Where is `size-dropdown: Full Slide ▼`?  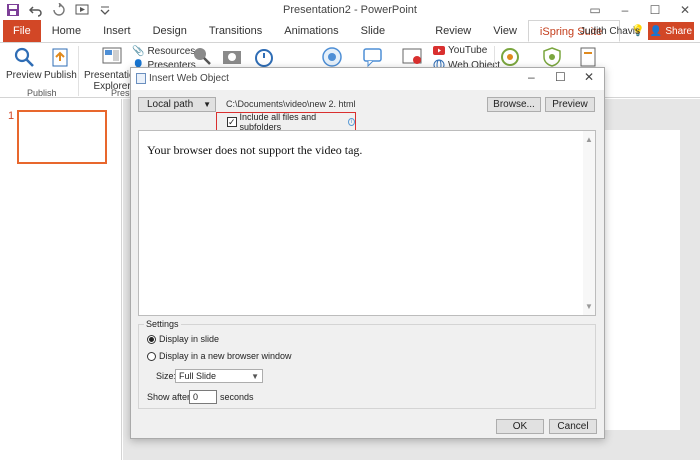
size-dropdown: Full Slide ▼ is located at coordinates (219, 376).